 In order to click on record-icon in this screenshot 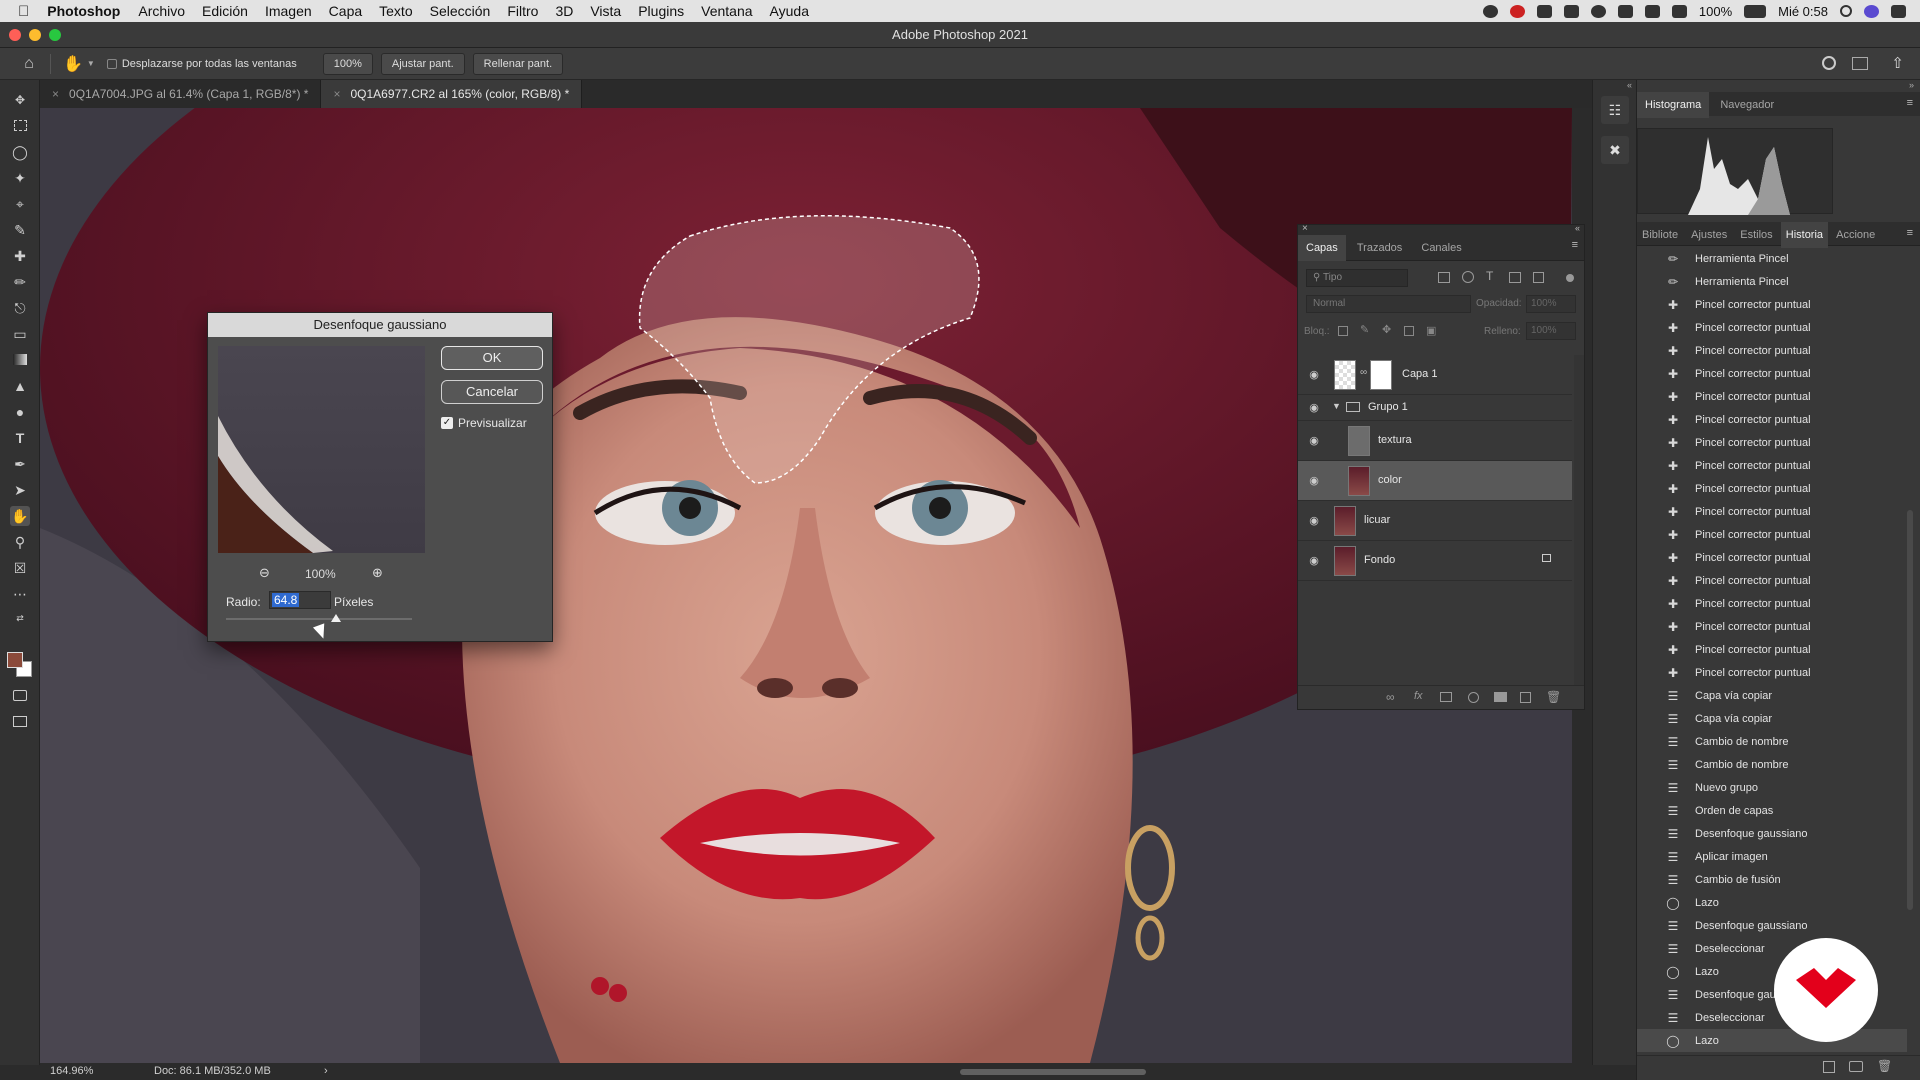, I will do `click(1490, 11)`.